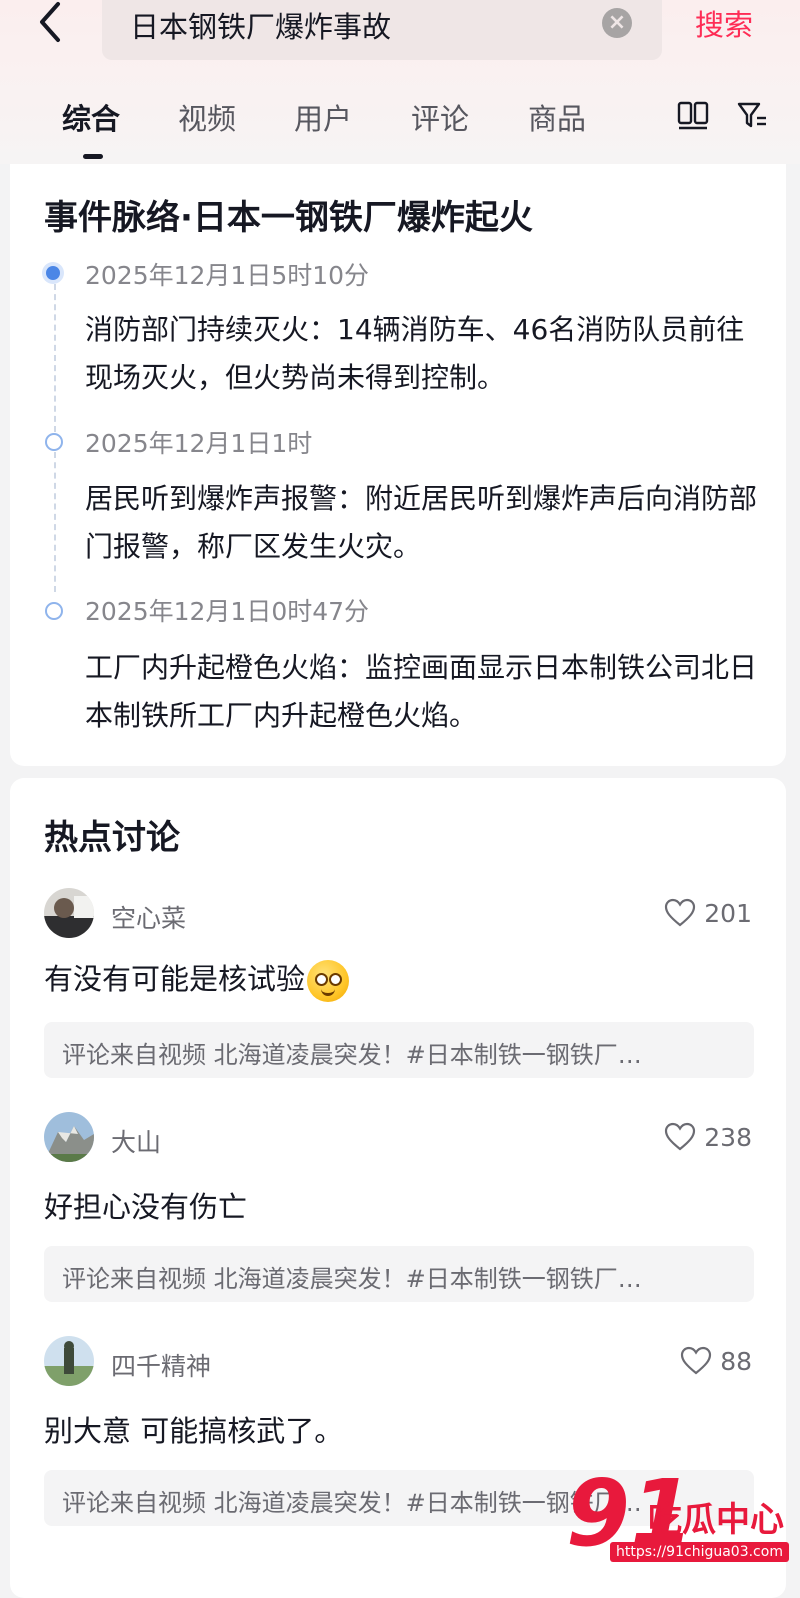  What do you see at coordinates (400, 125) in the screenshot?
I see `result-tabs: 综合 视频 用户 评论 商品` at bounding box center [400, 125].